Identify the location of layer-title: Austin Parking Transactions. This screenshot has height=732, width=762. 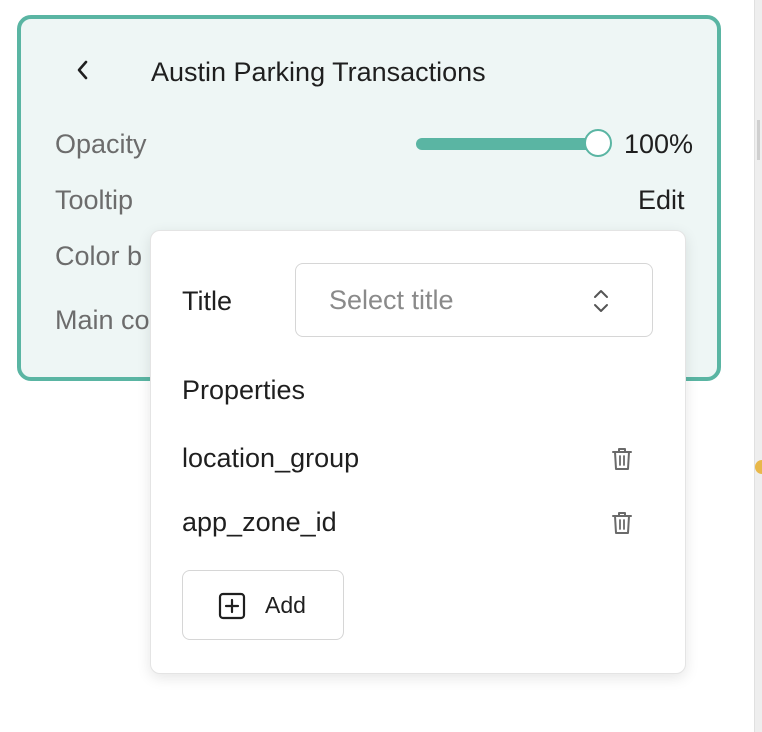
(318, 72).